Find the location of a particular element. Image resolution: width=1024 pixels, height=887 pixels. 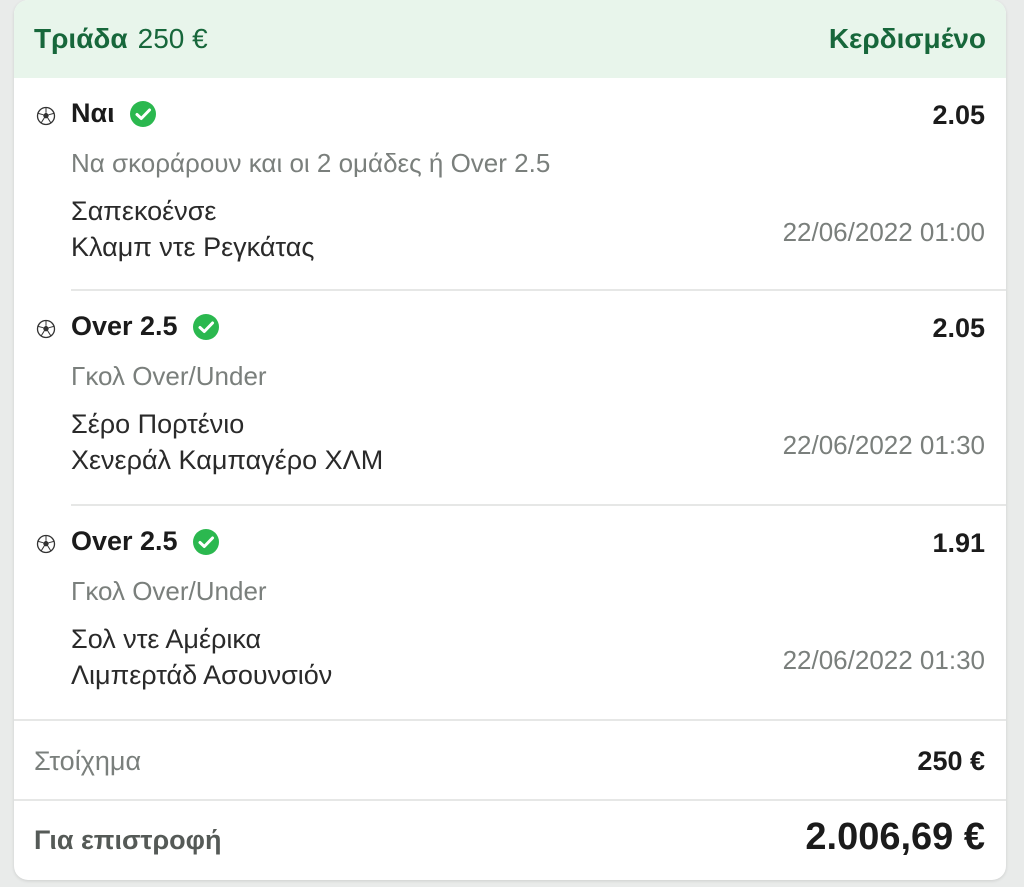

bet-type-group: Τριάδα 250 € is located at coordinates (121, 39).